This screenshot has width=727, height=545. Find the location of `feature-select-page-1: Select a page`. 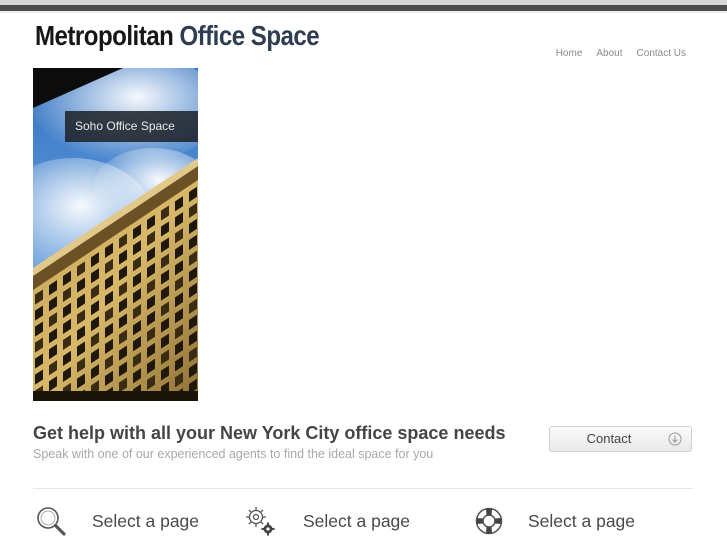

feature-select-page-1: Select a page is located at coordinates (116, 521).